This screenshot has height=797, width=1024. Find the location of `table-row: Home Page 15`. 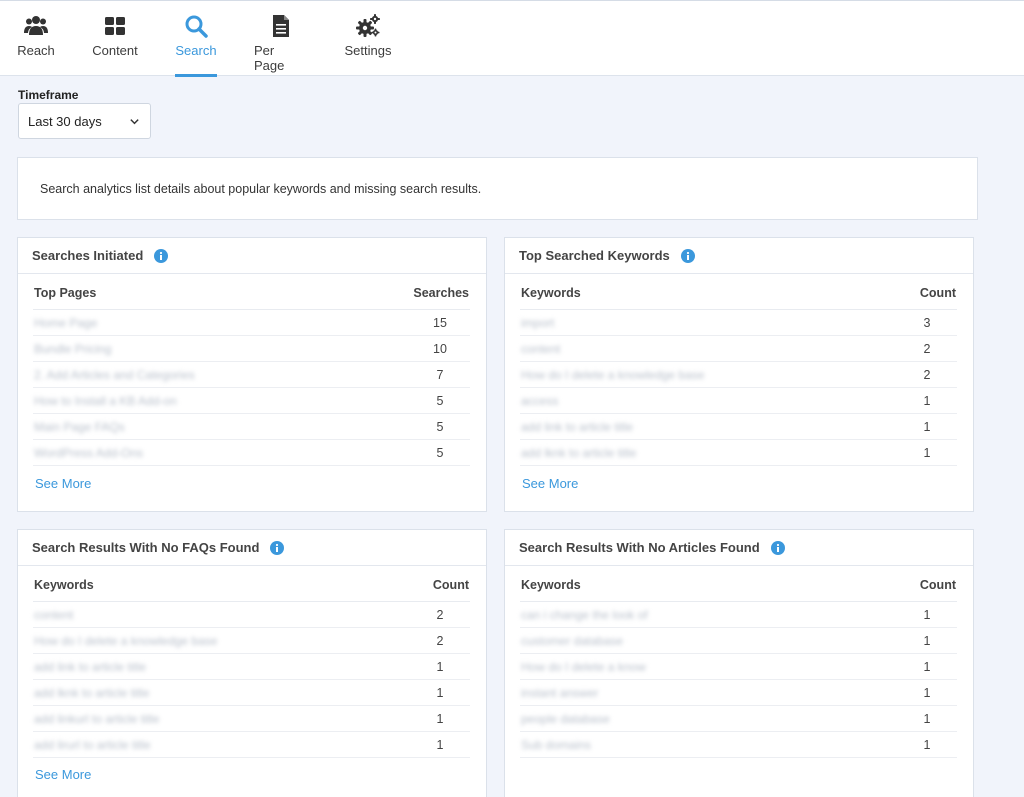

table-row: Home Page 15 is located at coordinates (251, 323).